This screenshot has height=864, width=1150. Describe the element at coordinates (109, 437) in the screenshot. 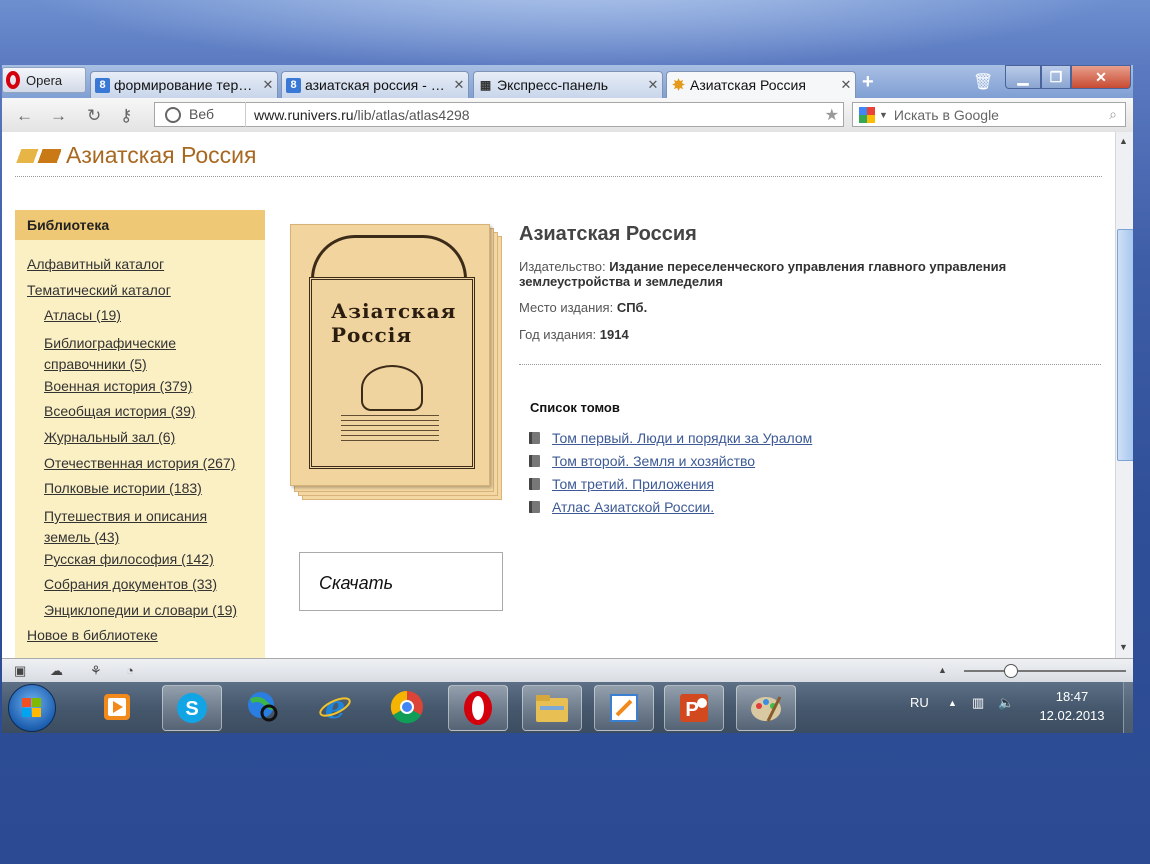

I see `sidebar-link: Журнальный зал (6)` at that location.